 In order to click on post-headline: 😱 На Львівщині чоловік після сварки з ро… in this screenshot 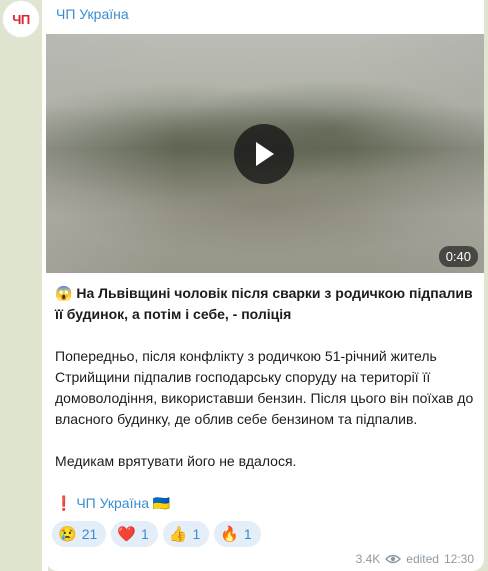, I will do `click(265, 304)`.